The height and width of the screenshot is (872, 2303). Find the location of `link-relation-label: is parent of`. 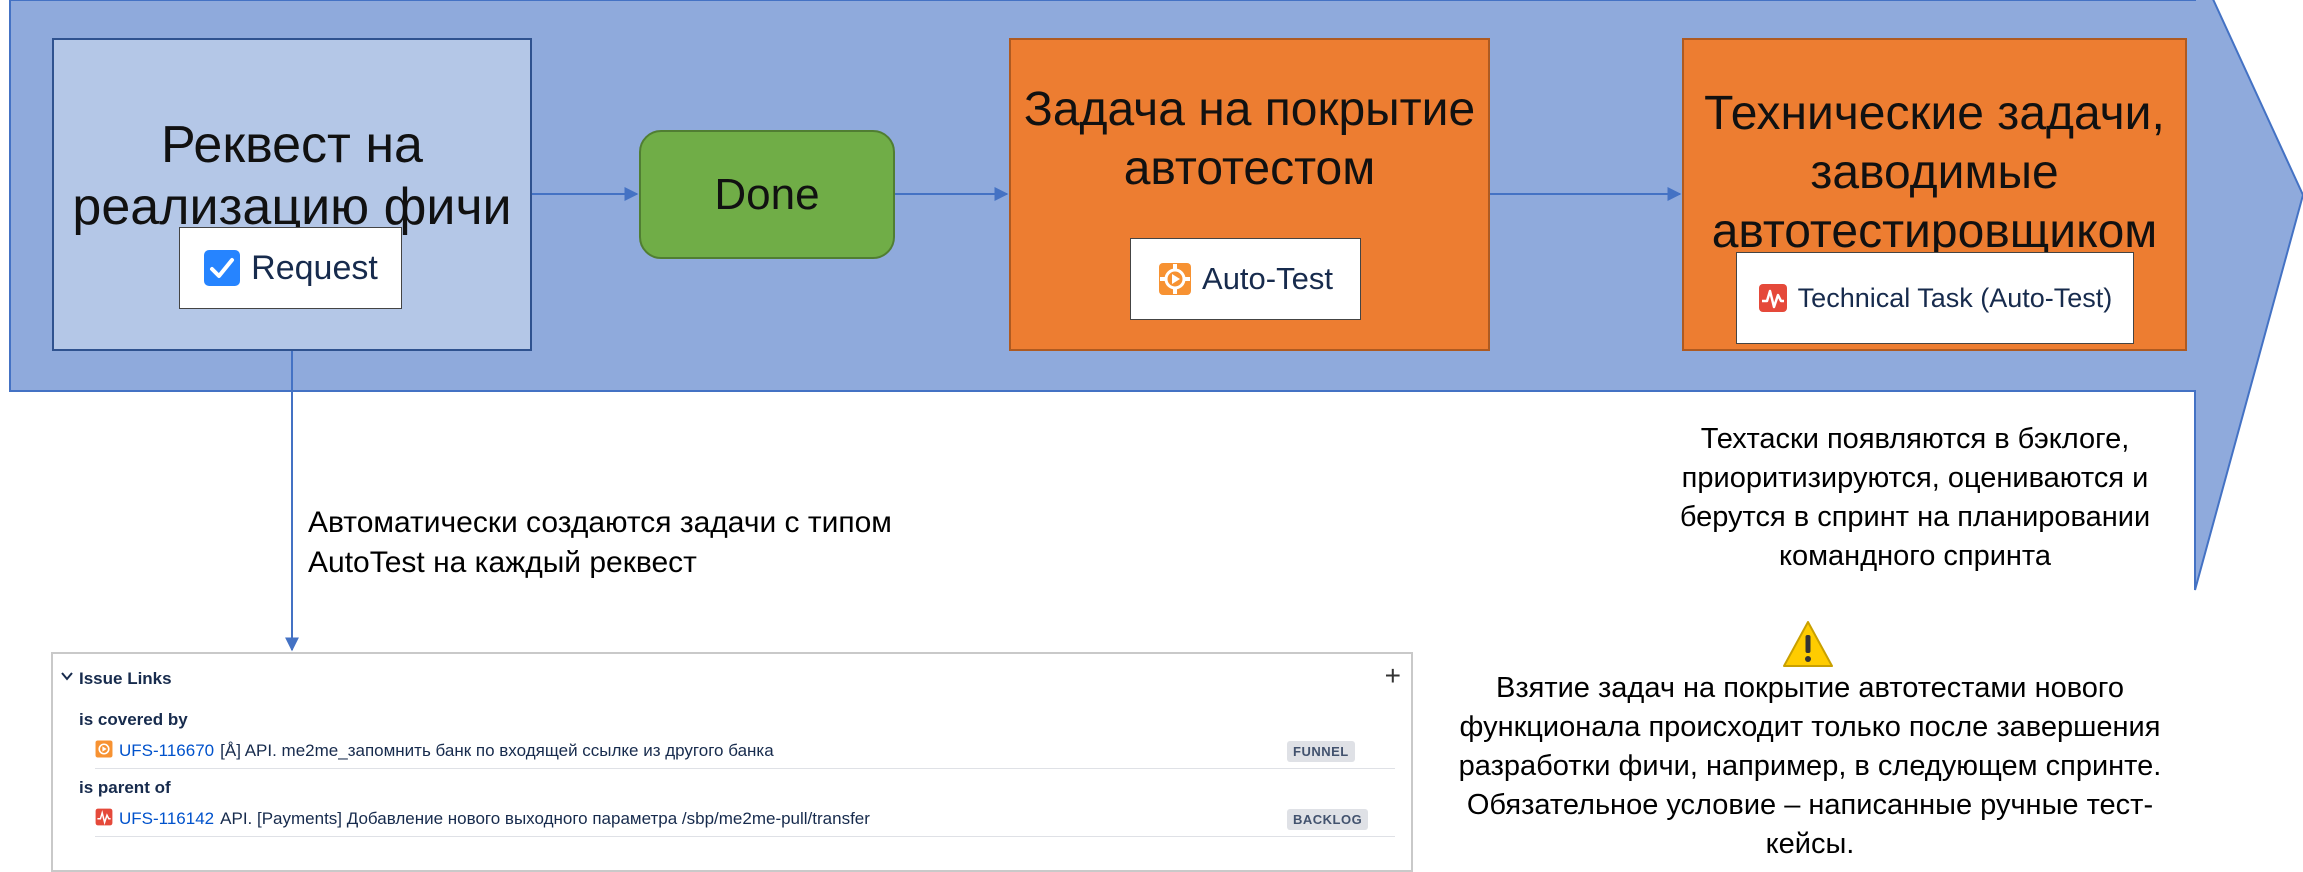

link-relation-label: is parent of is located at coordinates (125, 787).